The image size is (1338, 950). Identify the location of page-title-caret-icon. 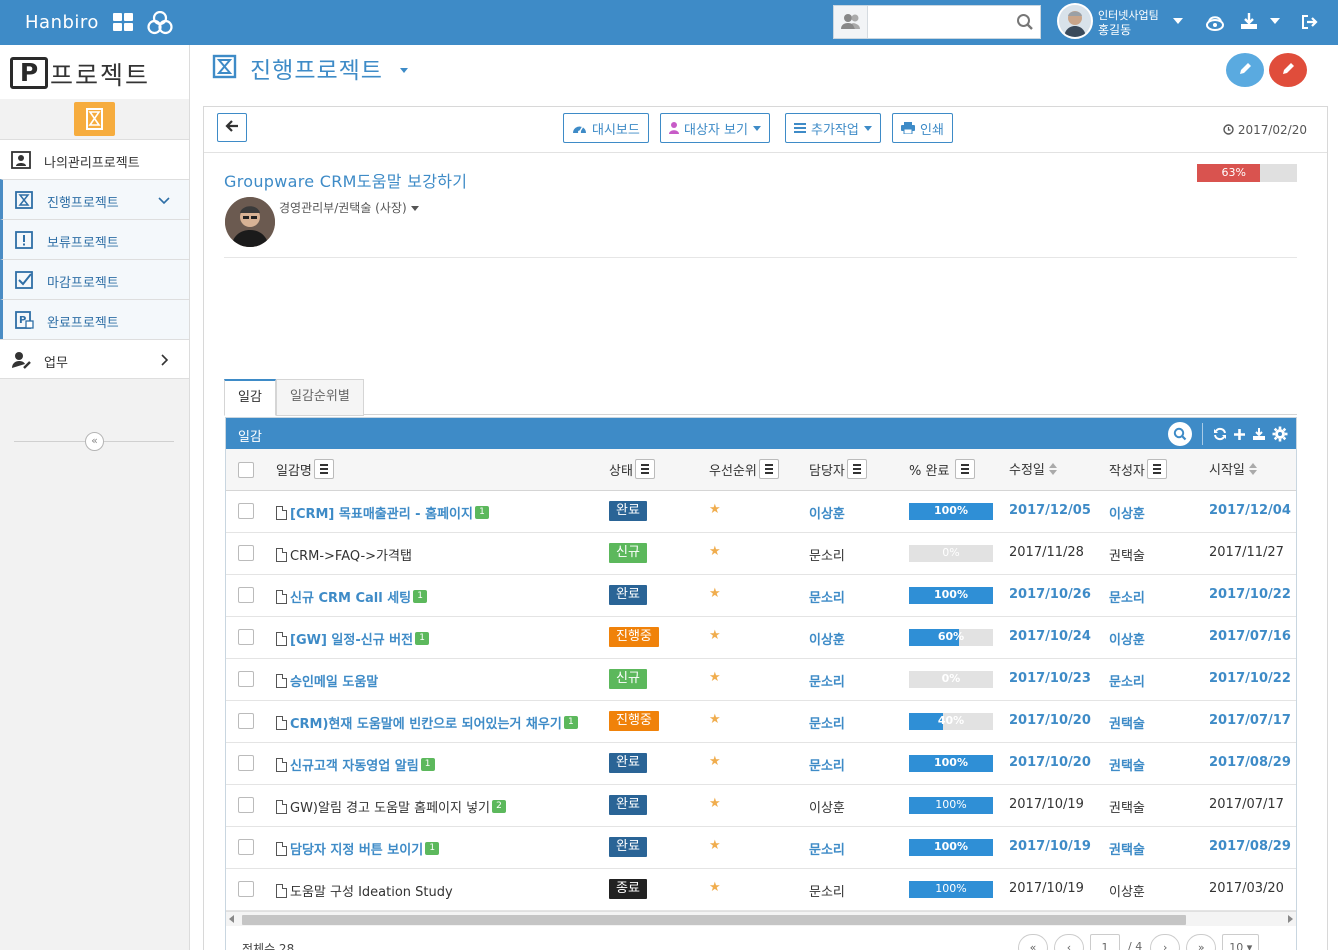
(404, 70).